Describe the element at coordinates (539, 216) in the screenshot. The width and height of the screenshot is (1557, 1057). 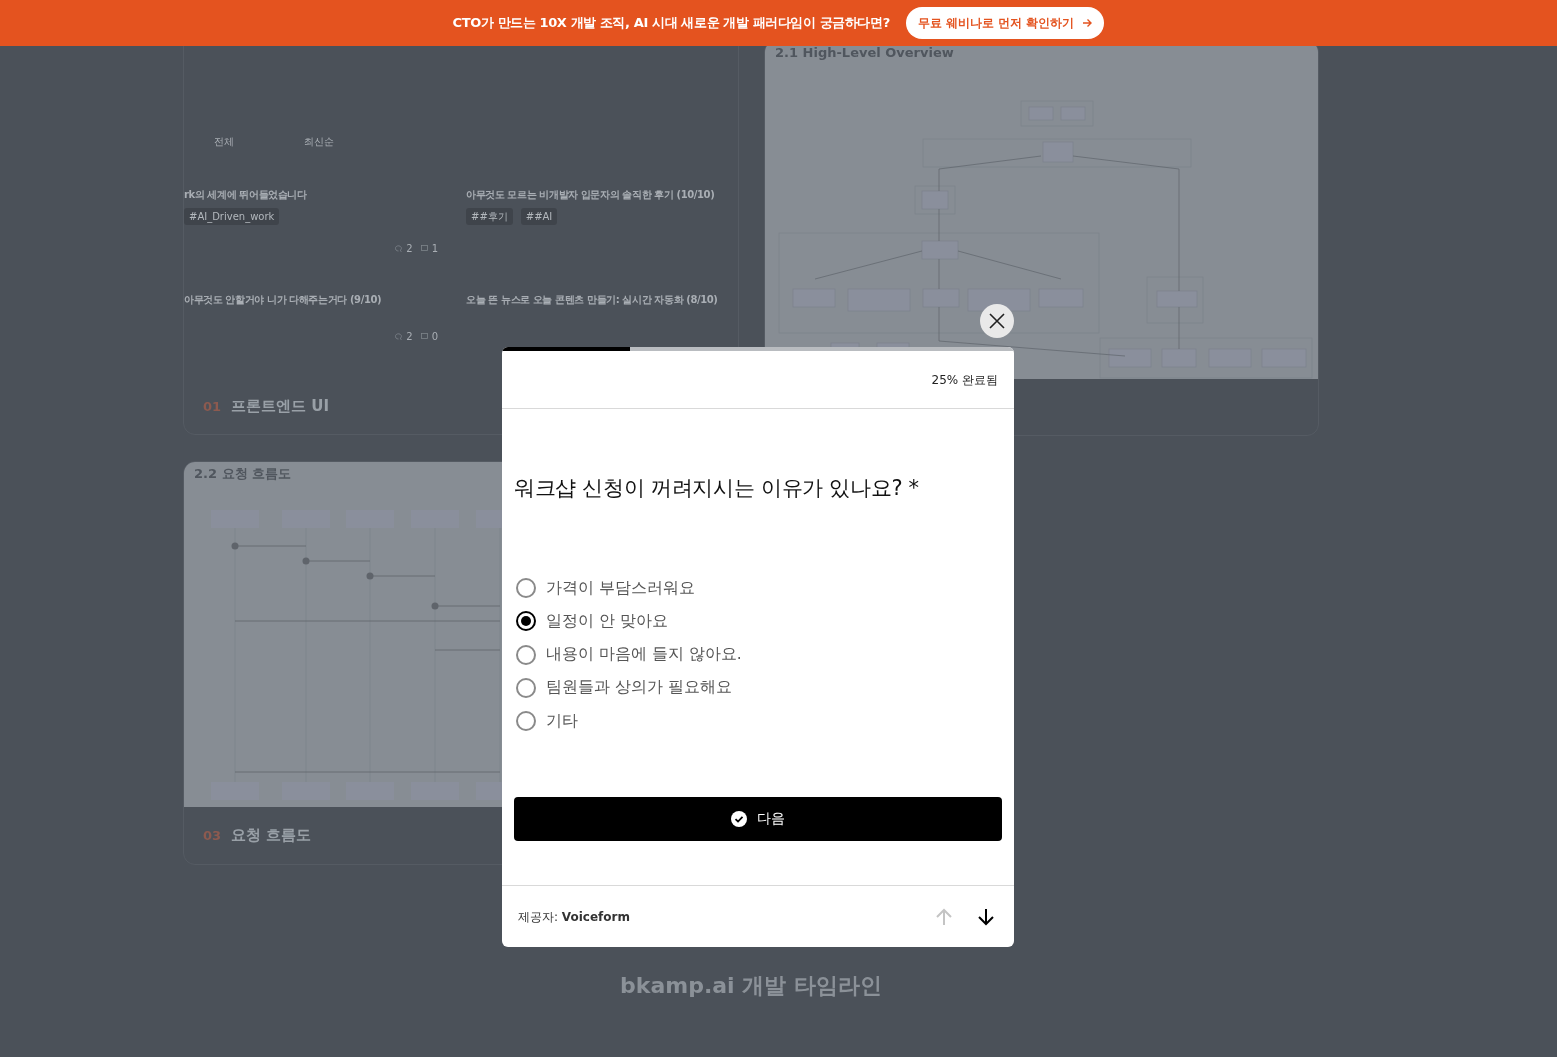
I see `tag: ##AI` at that location.